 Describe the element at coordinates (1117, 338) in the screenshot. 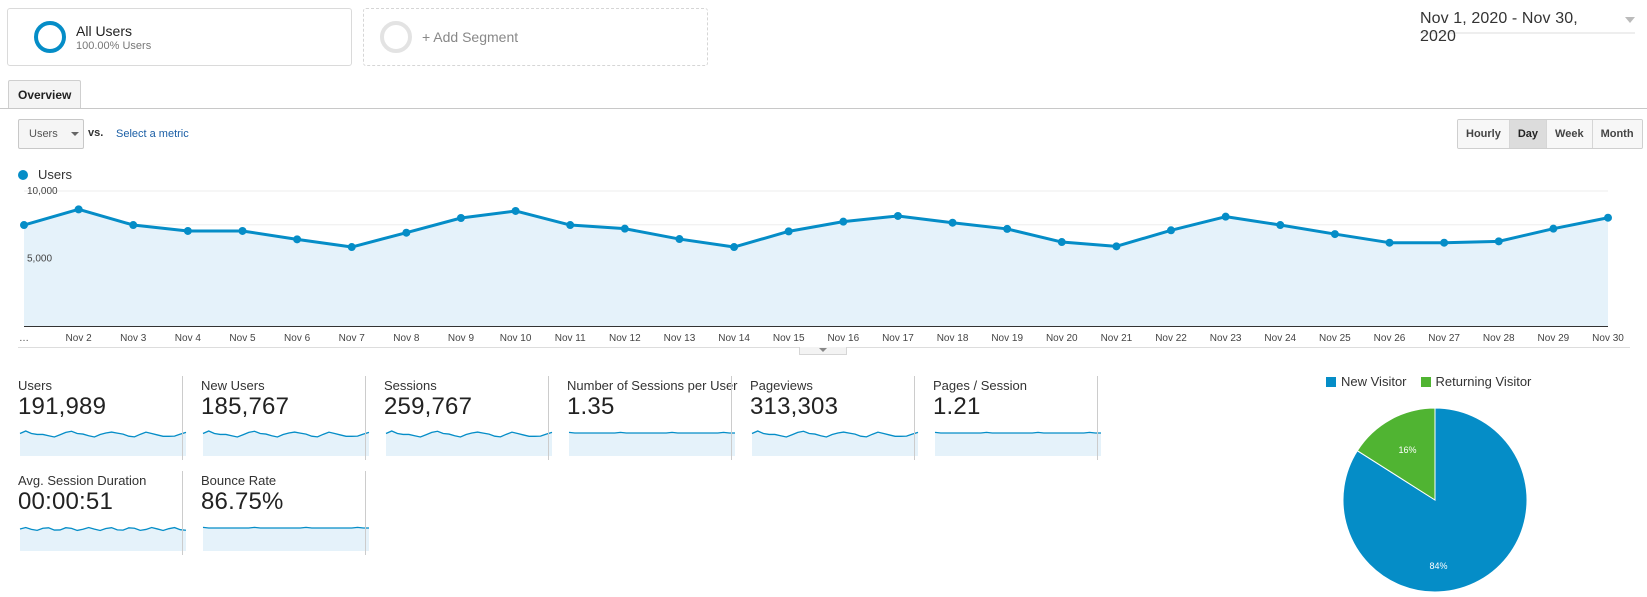

I see `x-tick-label: Nov 21` at that location.